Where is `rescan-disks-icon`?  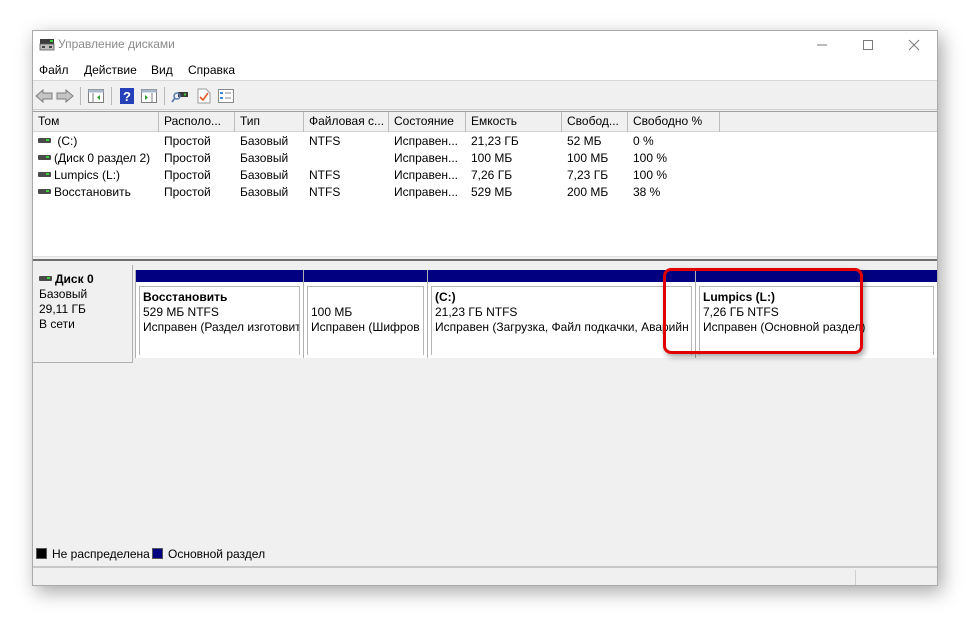
rescan-disks-icon is located at coordinates (179, 97).